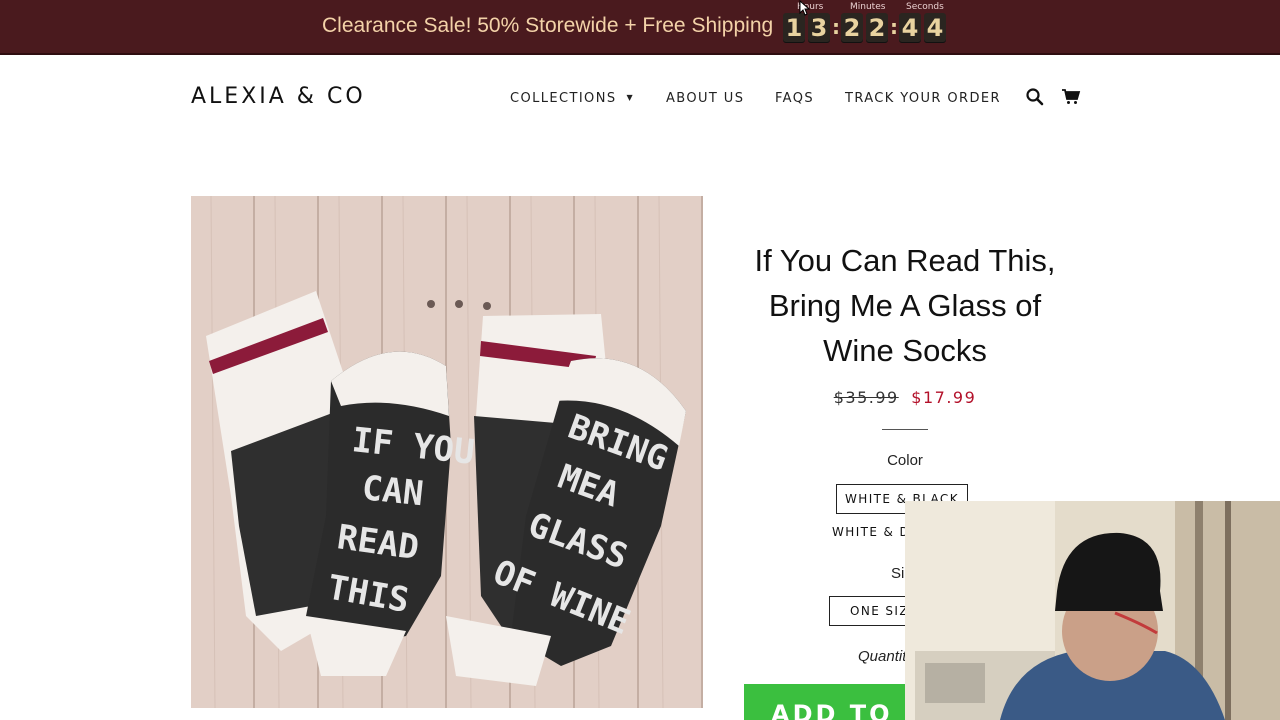 This screenshot has height=720, width=1280. Describe the element at coordinates (705, 98) in the screenshot. I see `nav-about-us: ABOUT US` at that location.